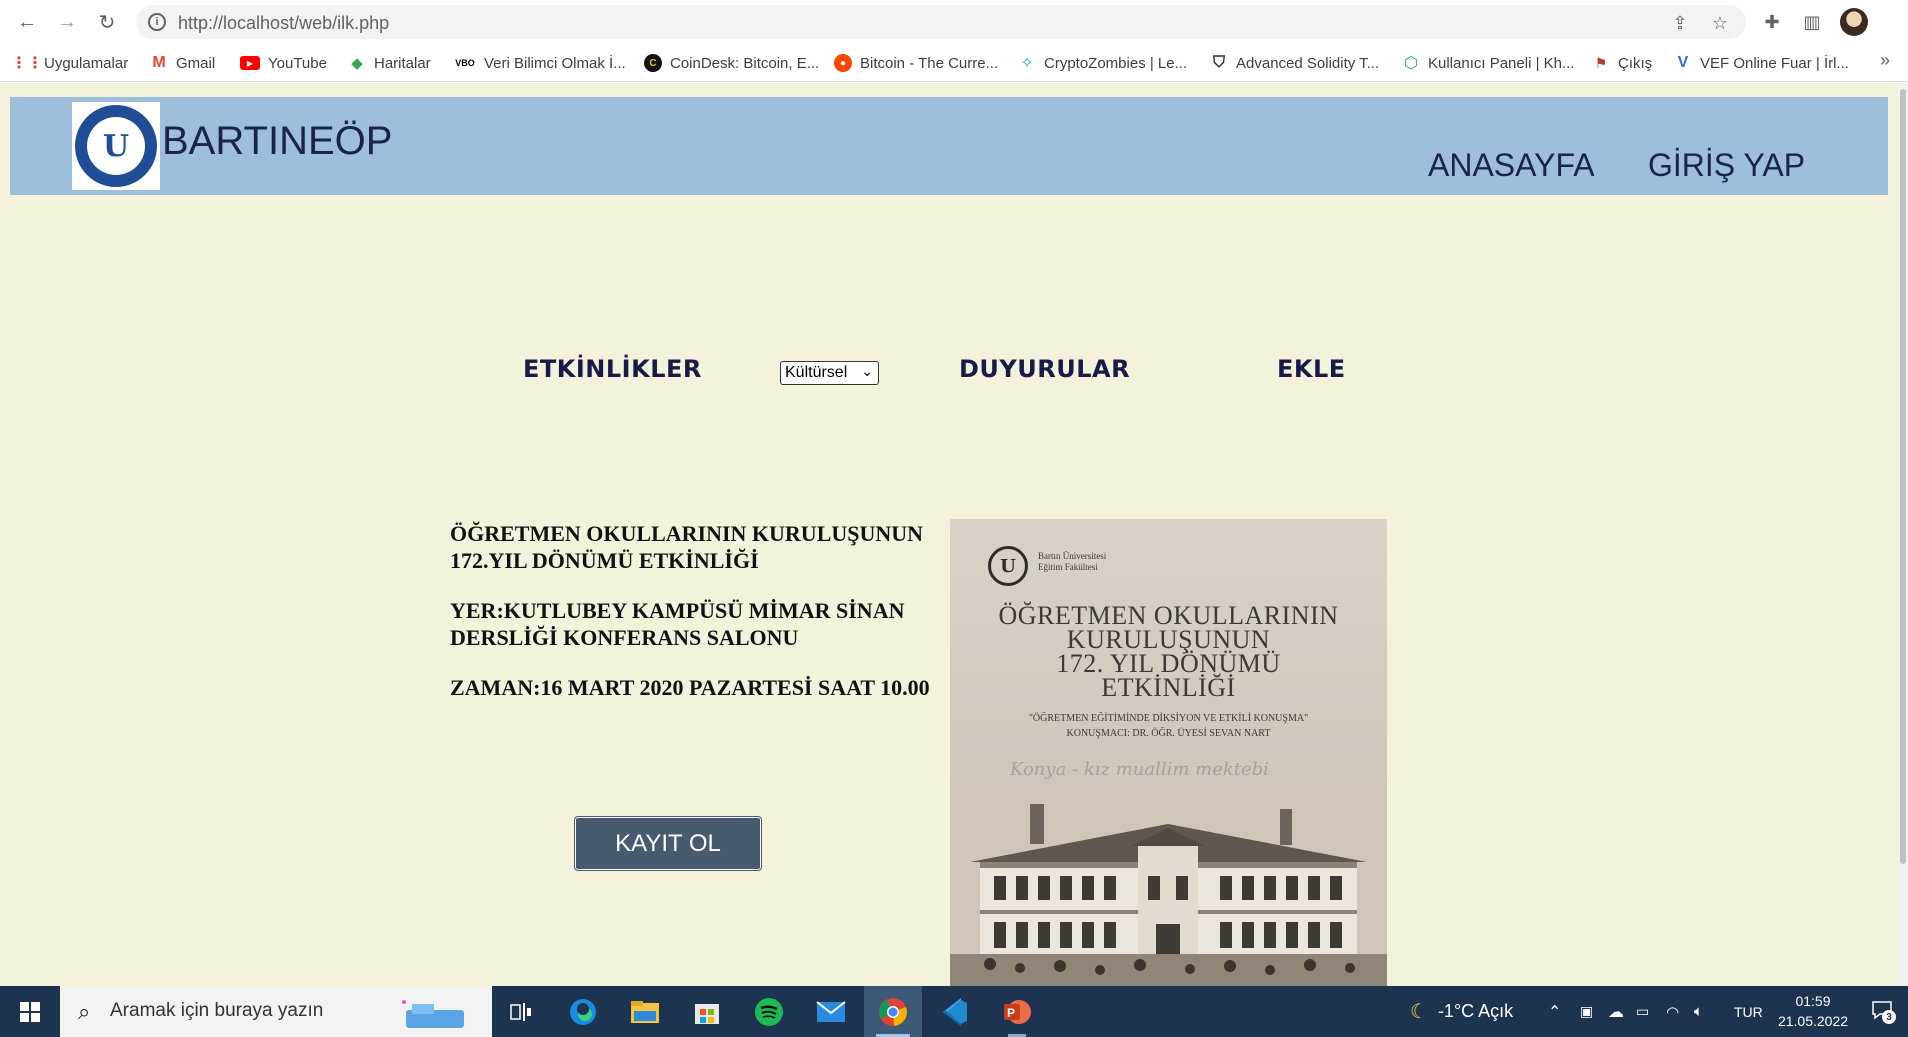  Describe the element at coordinates (67, 22) in the screenshot. I see `forward-arrow-icon: →` at that location.